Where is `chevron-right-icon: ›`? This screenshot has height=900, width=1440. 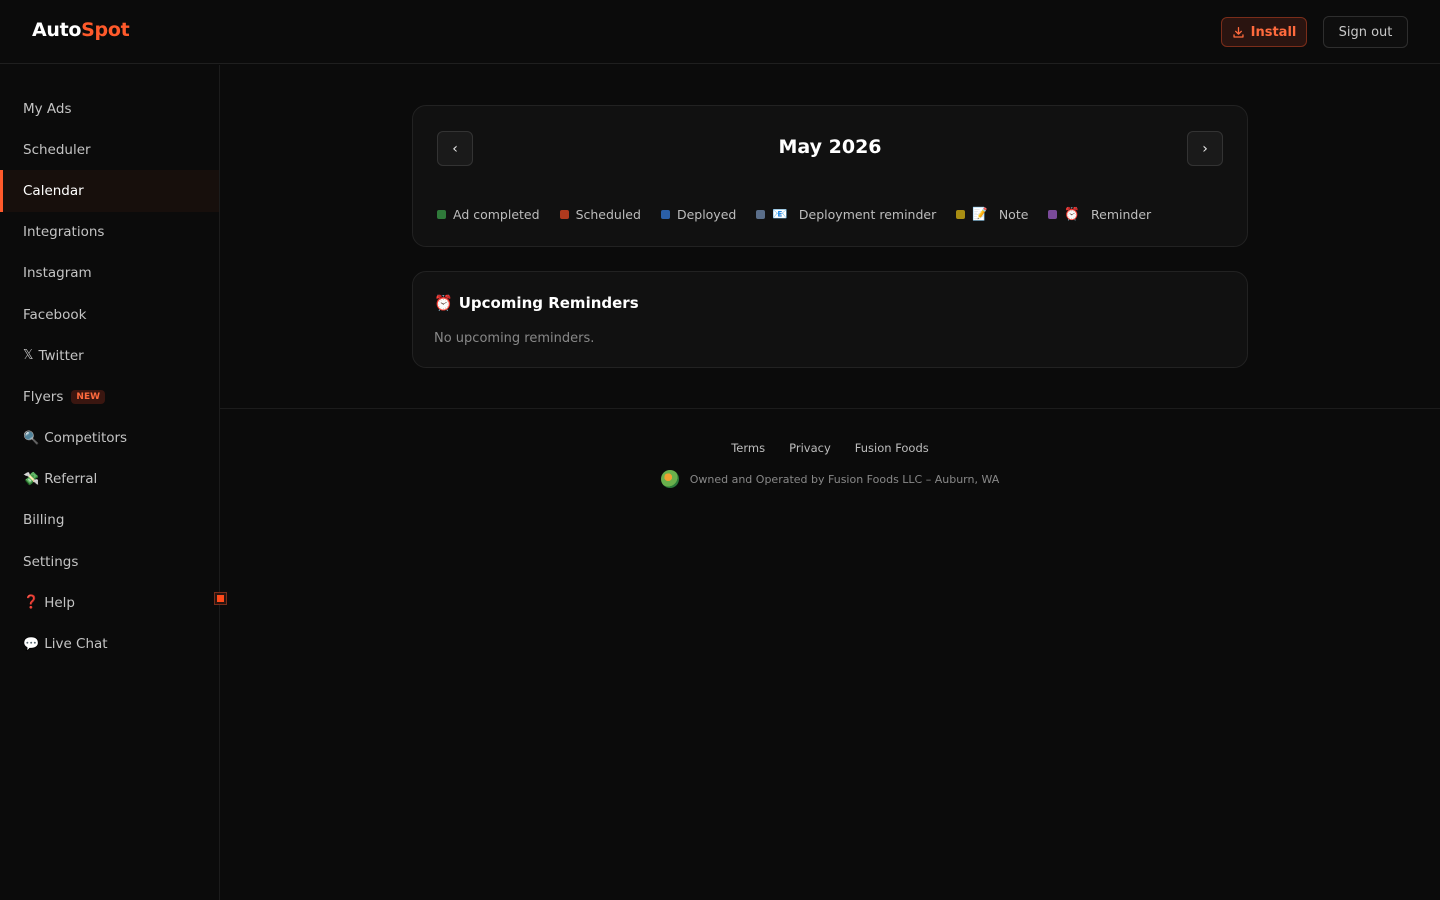
chevron-right-icon: › is located at coordinates (1205, 148).